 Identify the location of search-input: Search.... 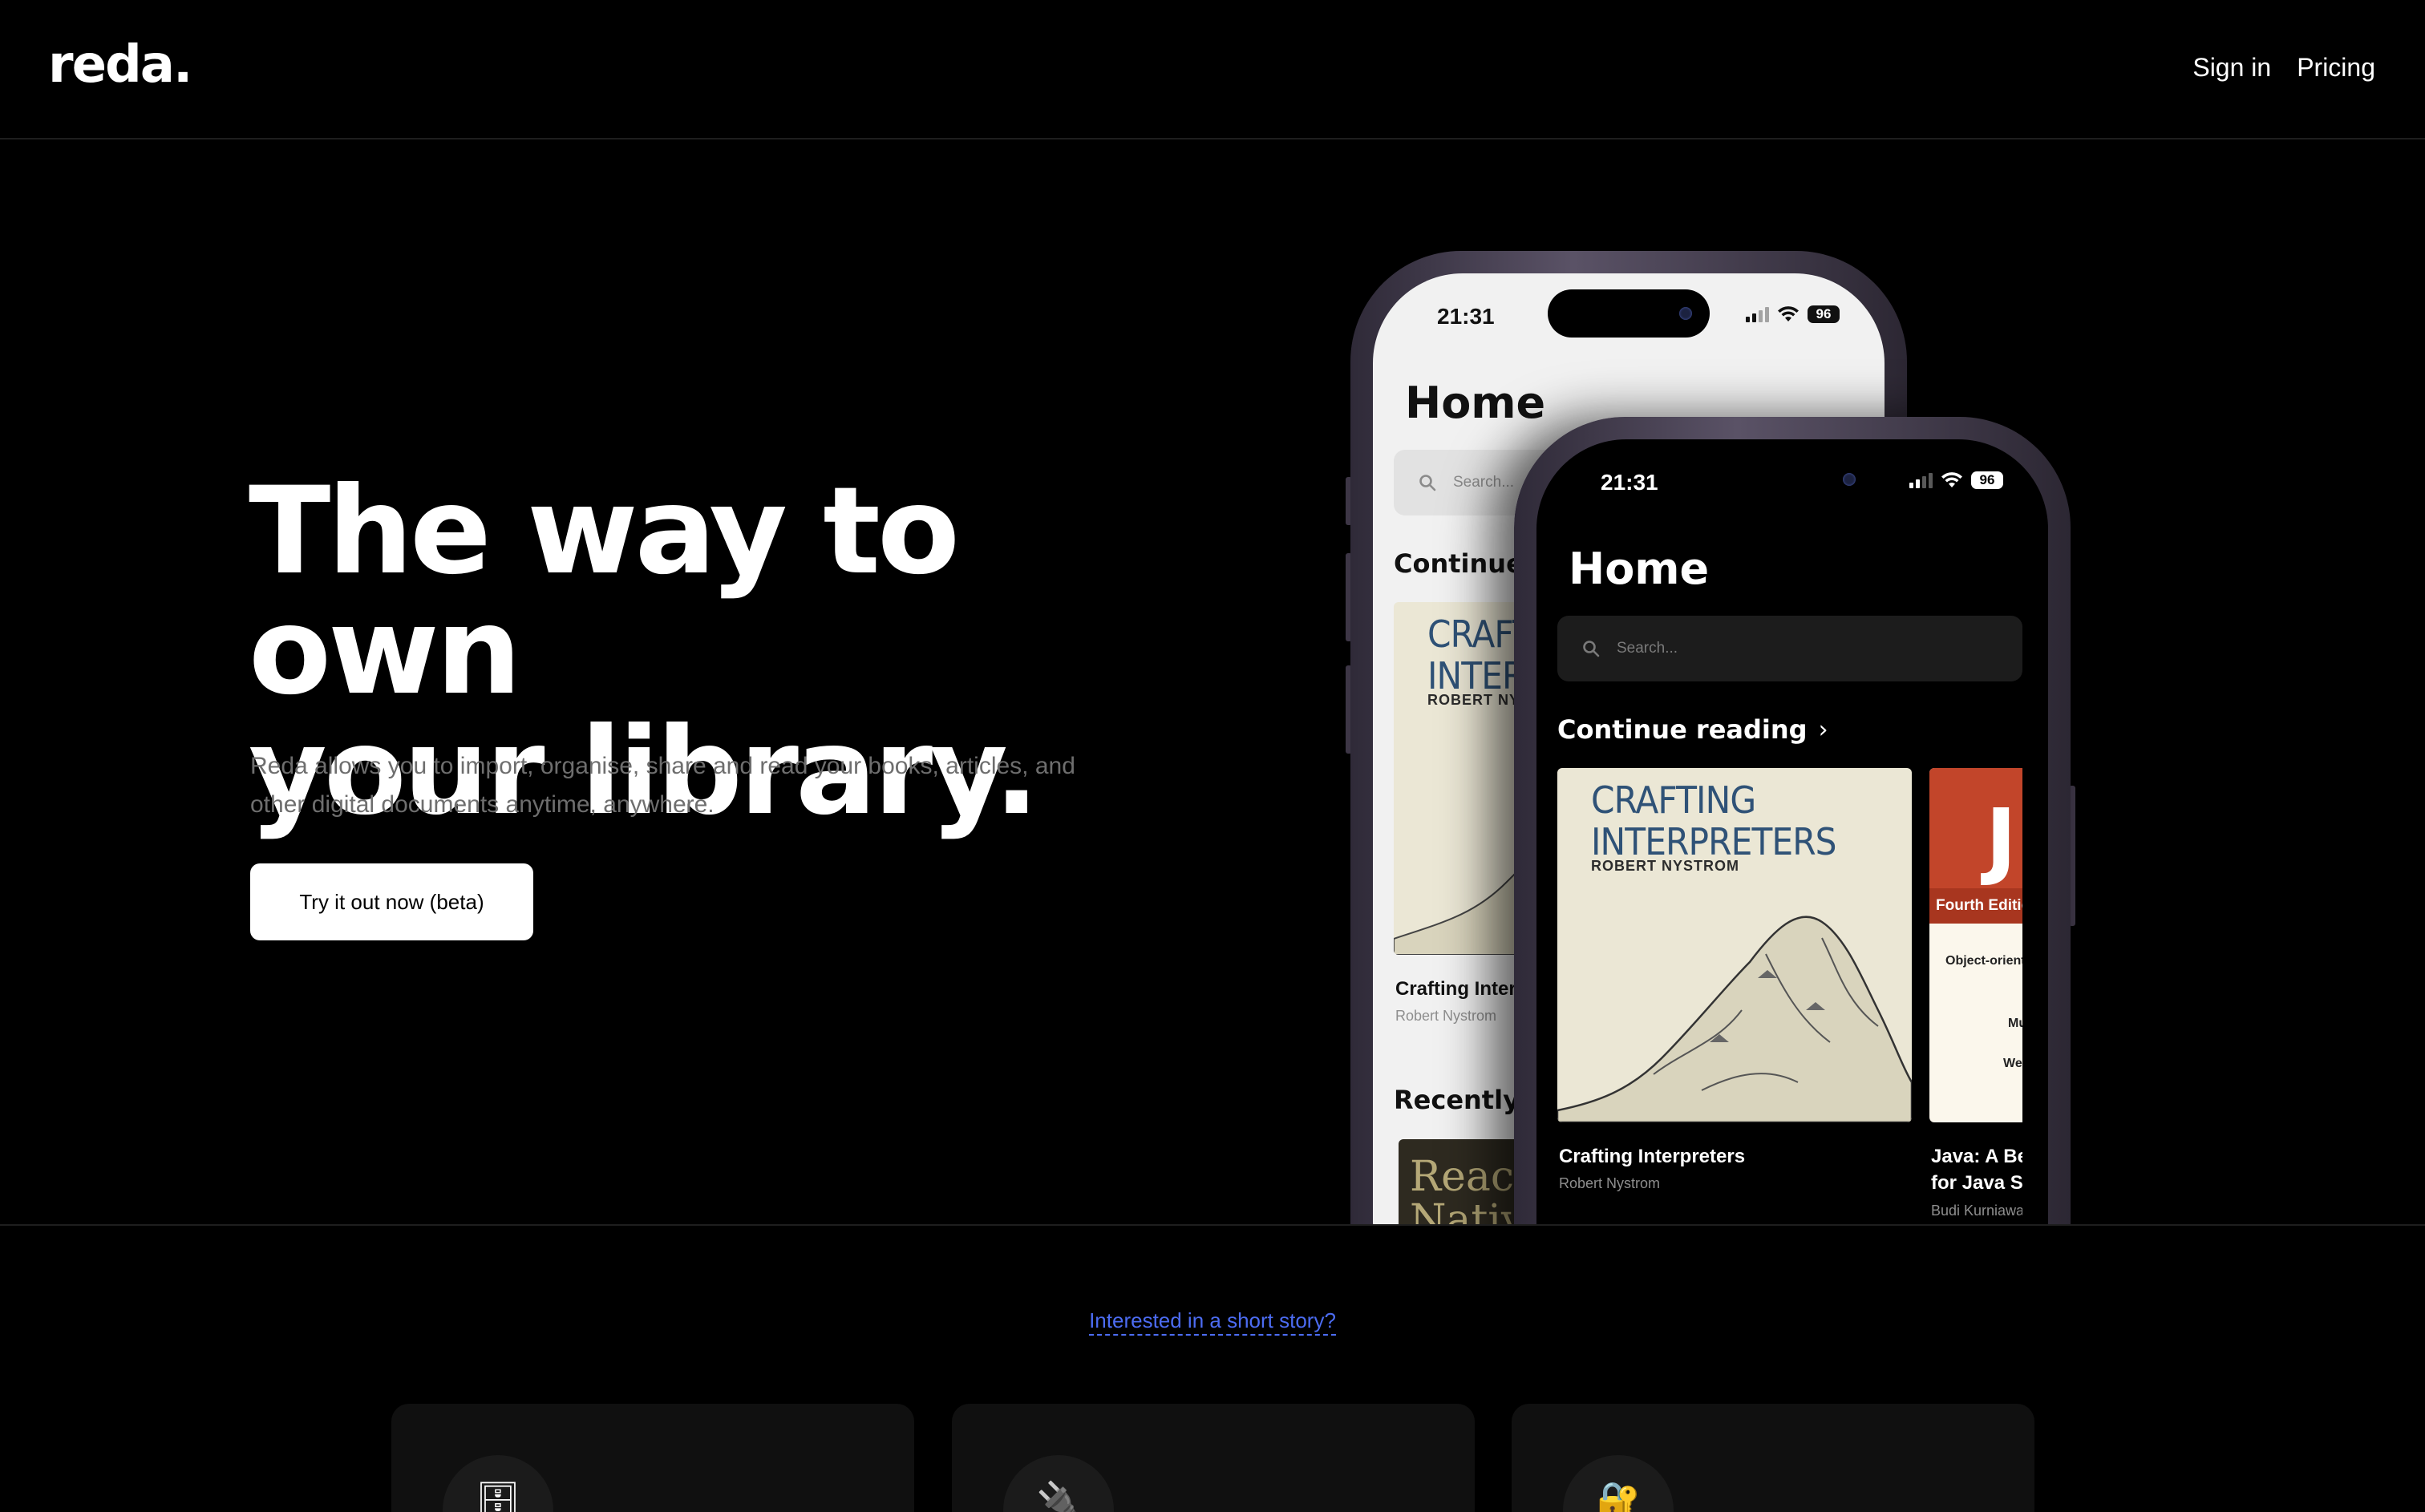
(1789, 648).